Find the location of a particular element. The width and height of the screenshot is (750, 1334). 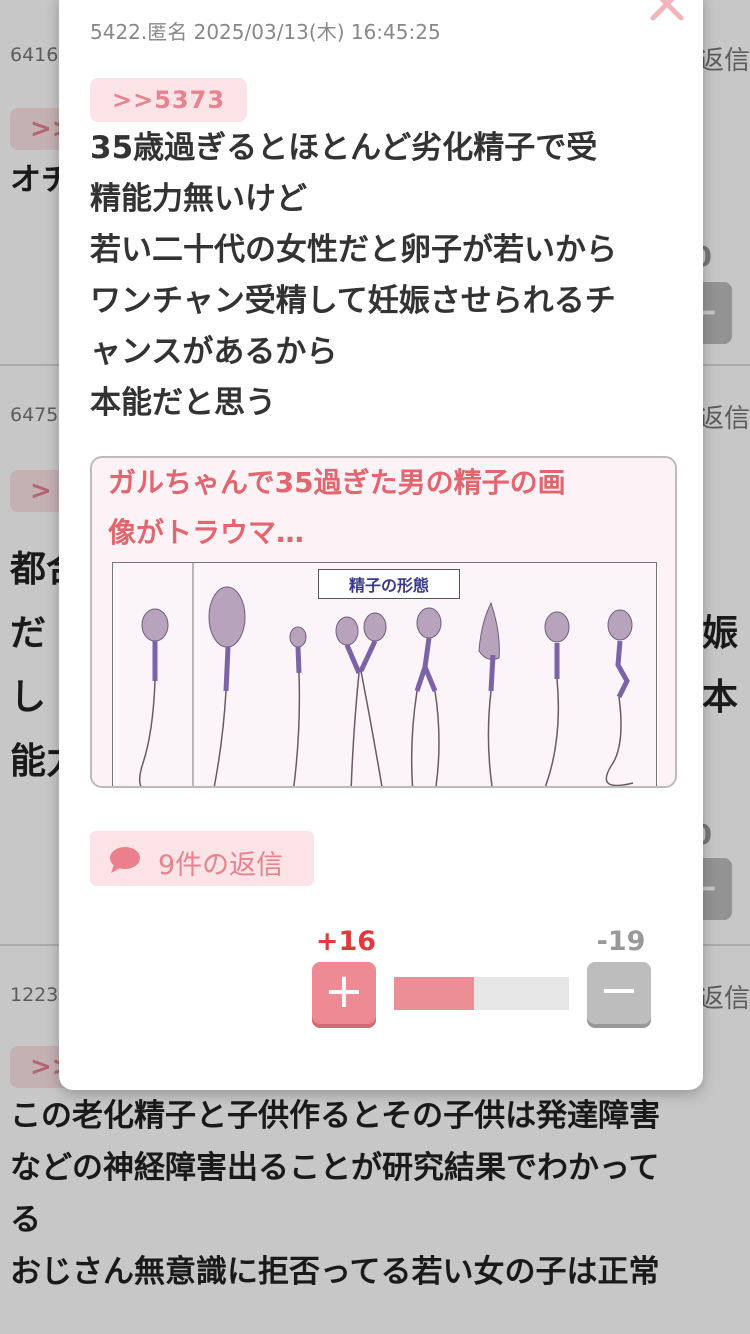

speech-bubble-icon is located at coordinates (125, 862).